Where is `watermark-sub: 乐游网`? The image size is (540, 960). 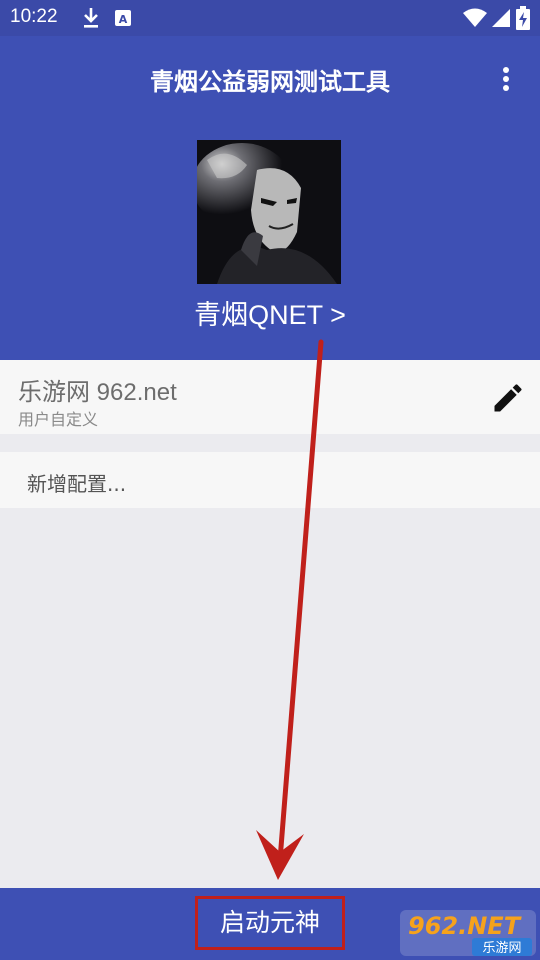
watermark-sub: 乐游网 is located at coordinates (501, 948).